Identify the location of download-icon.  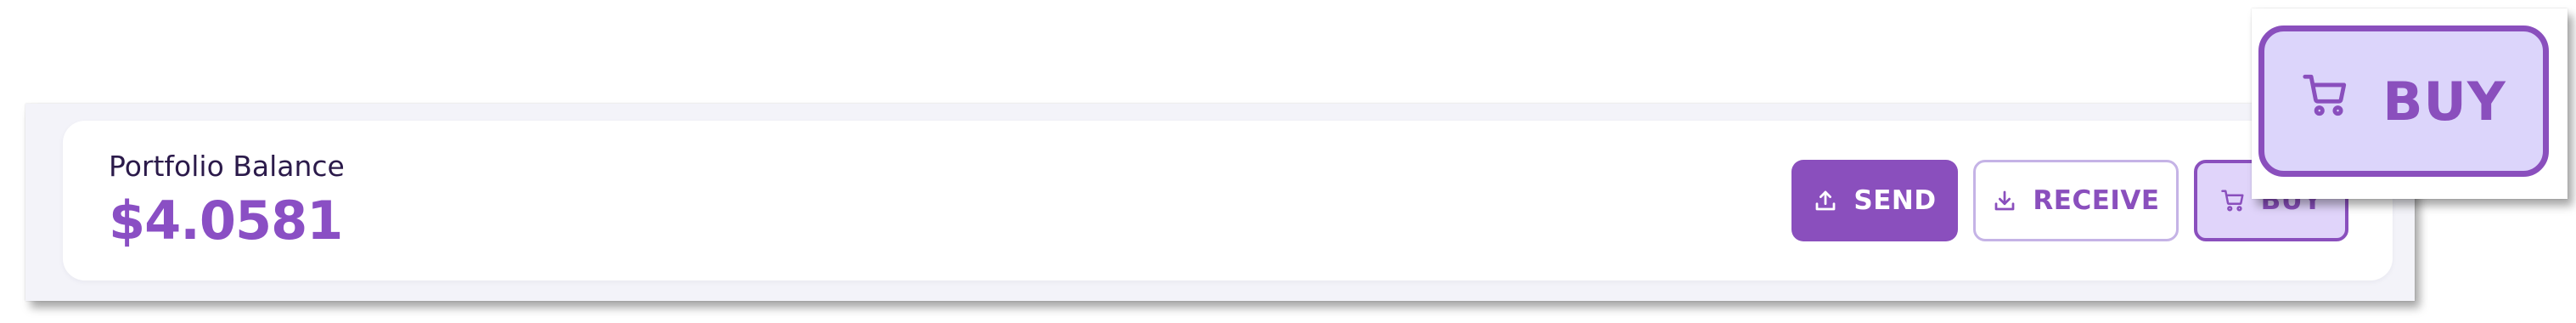
(2004, 200).